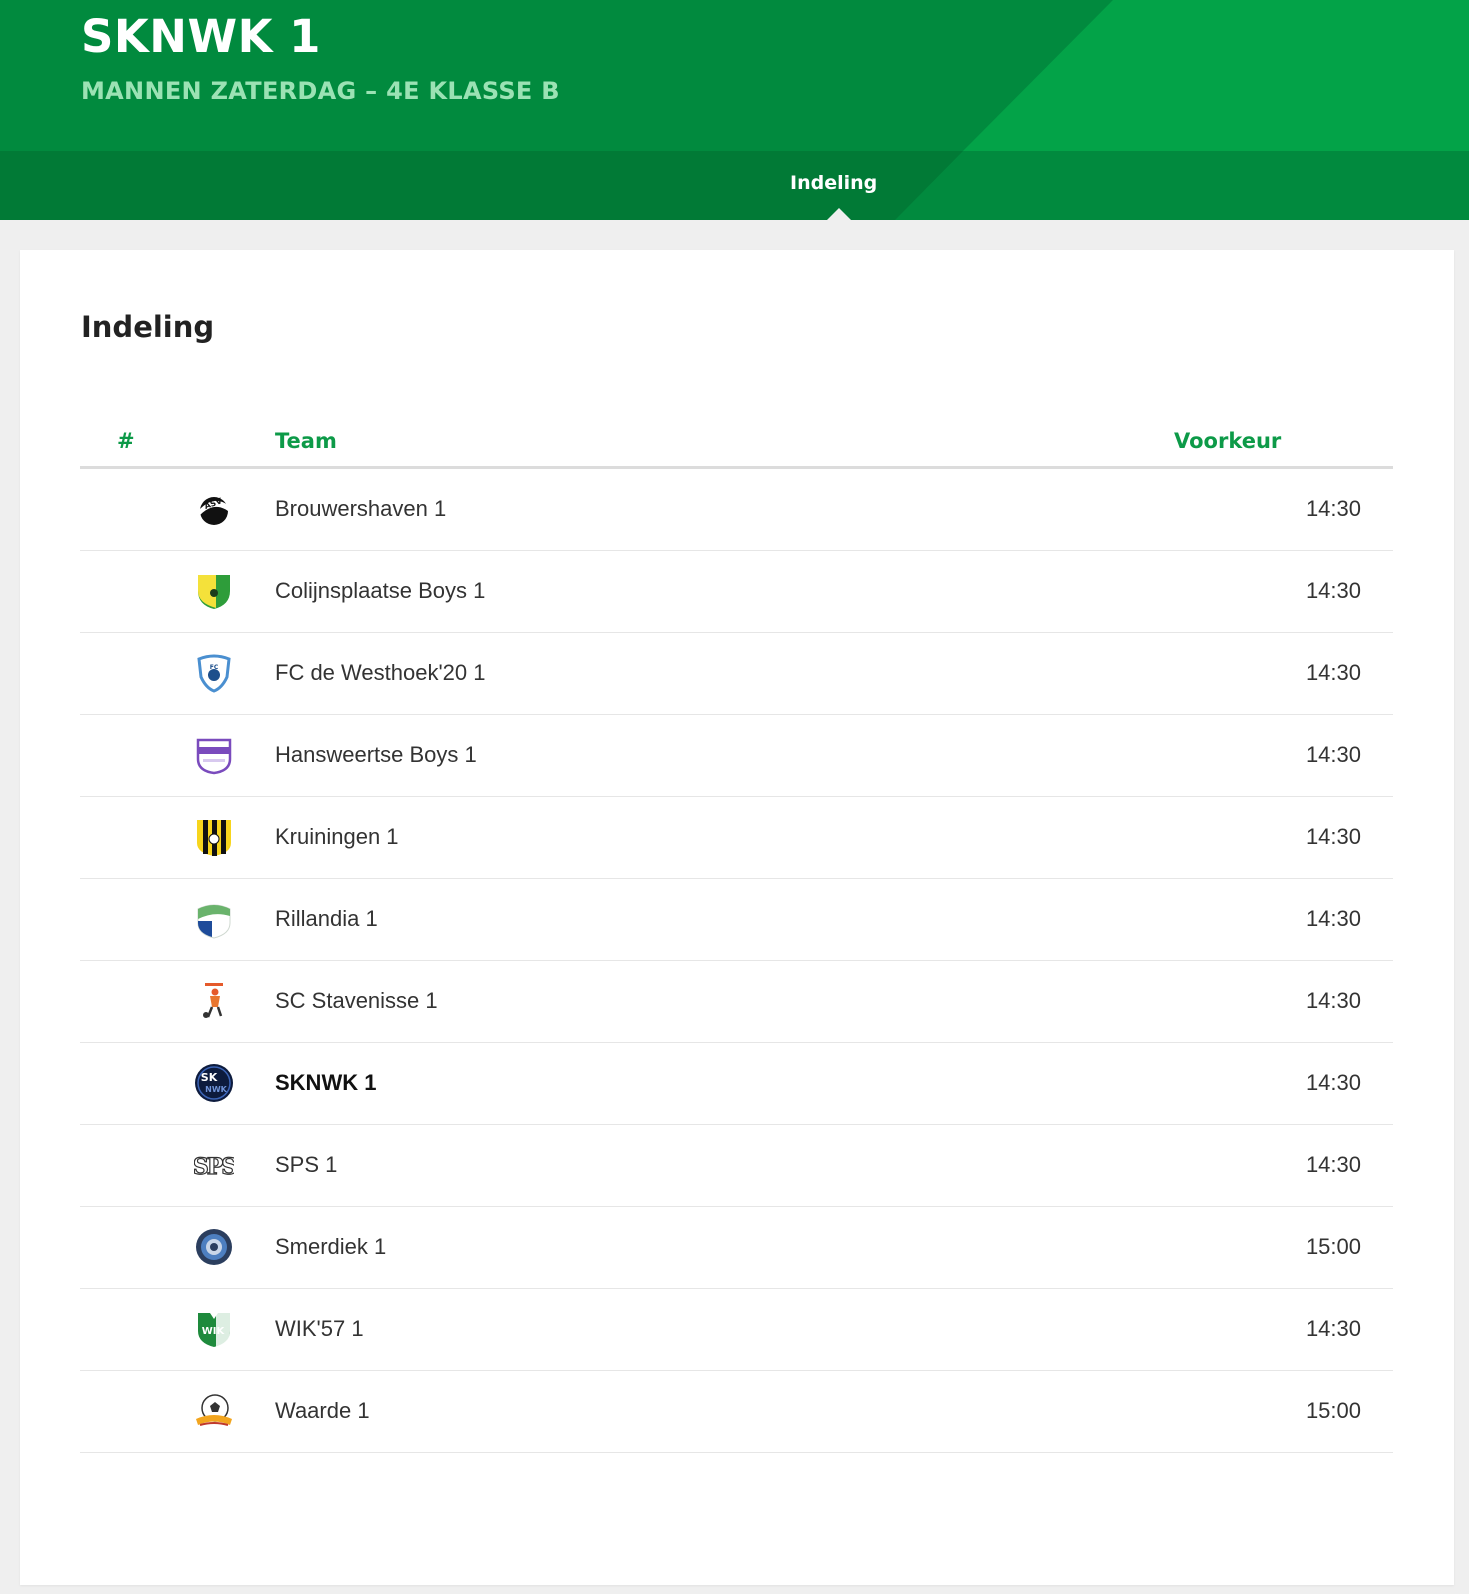 The width and height of the screenshot is (1469, 1594). I want to click on blue-shield-icon: FC, so click(214, 673).